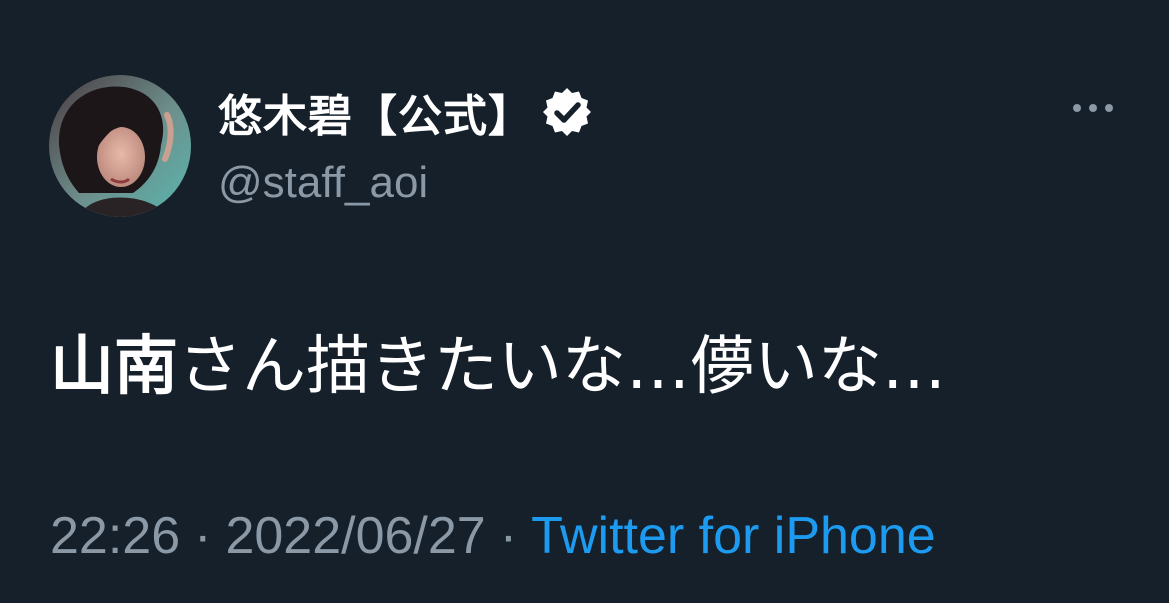 This screenshot has width=1169, height=603. What do you see at coordinates (114, 367) in the screenshot?
I see `tweet-text-bold: 山南` at bounding box center [114, 367].